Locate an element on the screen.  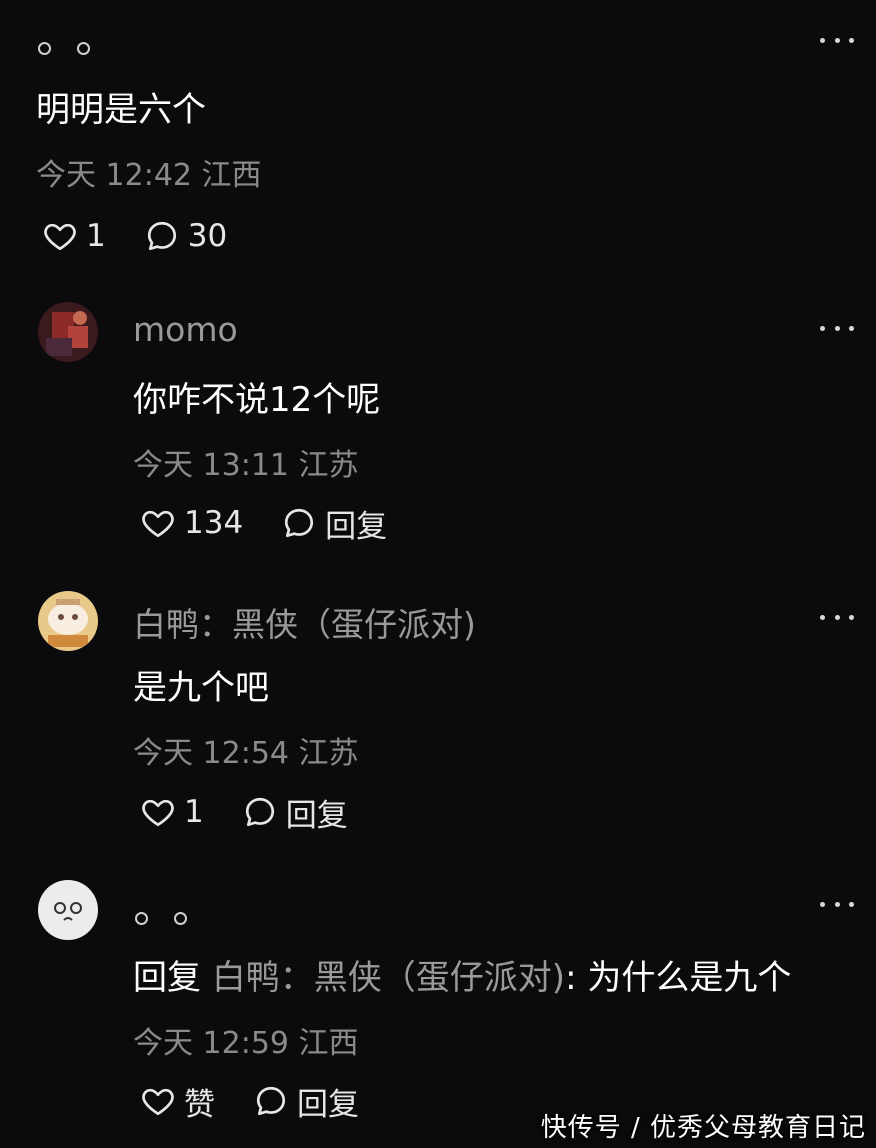
comment-author: momo is located at coordinates (185, 329).